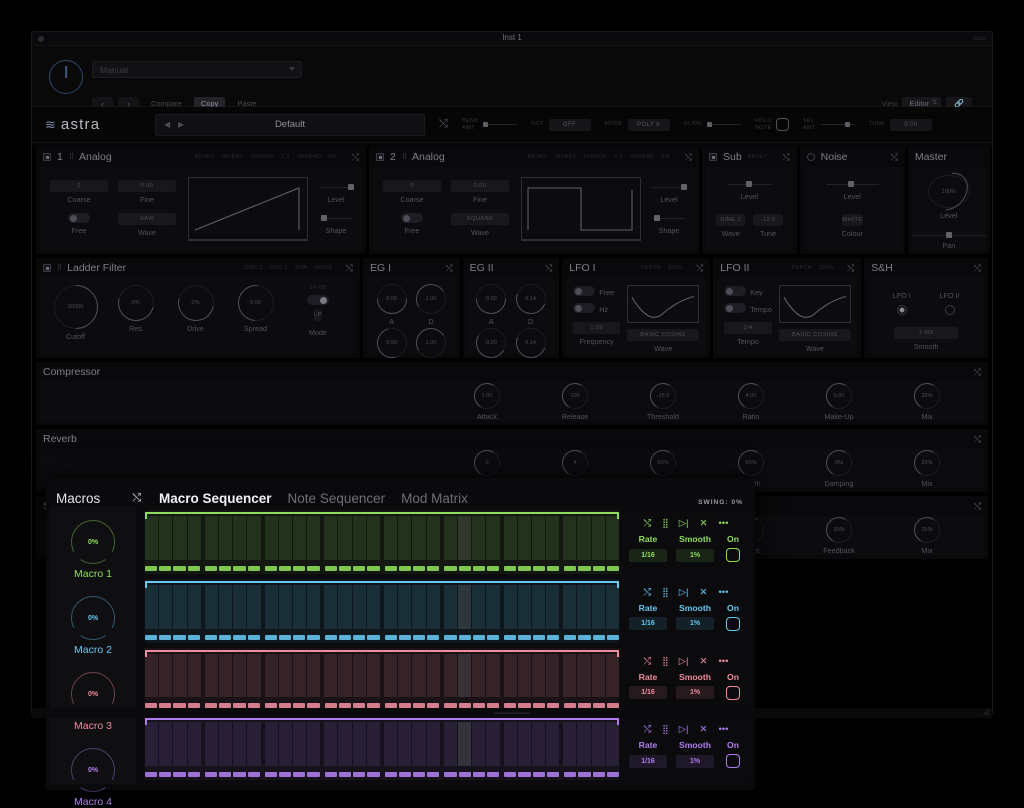  What do you see at coordinates (985, 711) in the screenshot?
I see `resize-handle` at bounding box center [985, 711].